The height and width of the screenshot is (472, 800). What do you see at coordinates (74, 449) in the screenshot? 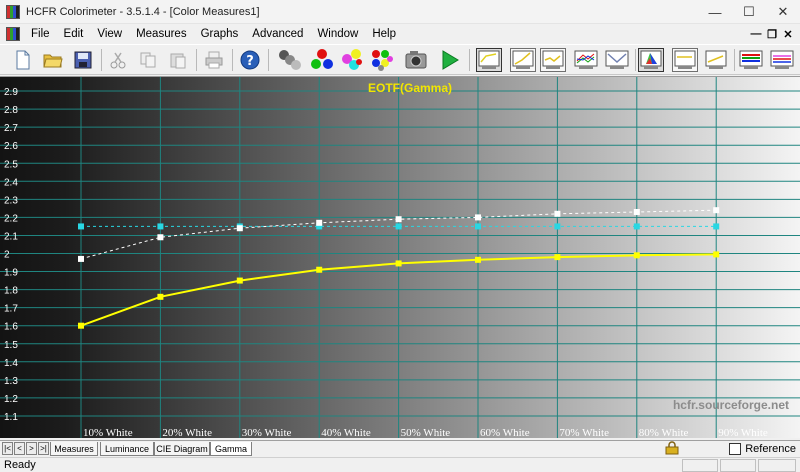
I see `tab-measures: Measures` at bounding box center [74, 449].